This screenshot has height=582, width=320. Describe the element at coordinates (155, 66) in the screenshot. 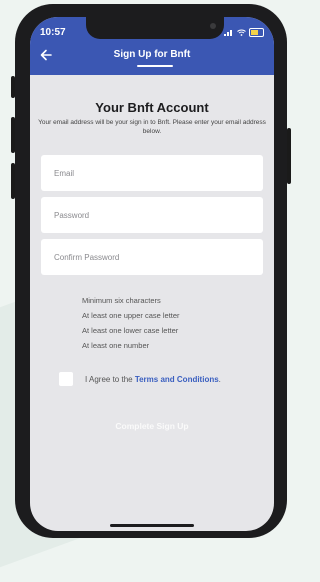

I see `title-underline` at that location.